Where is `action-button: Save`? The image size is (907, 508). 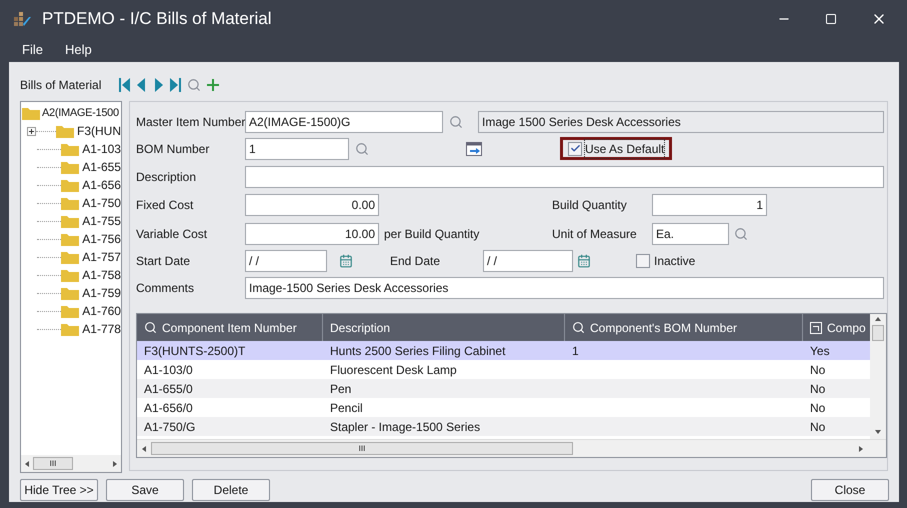
action-button: Save is located at coordinates (145, 490).